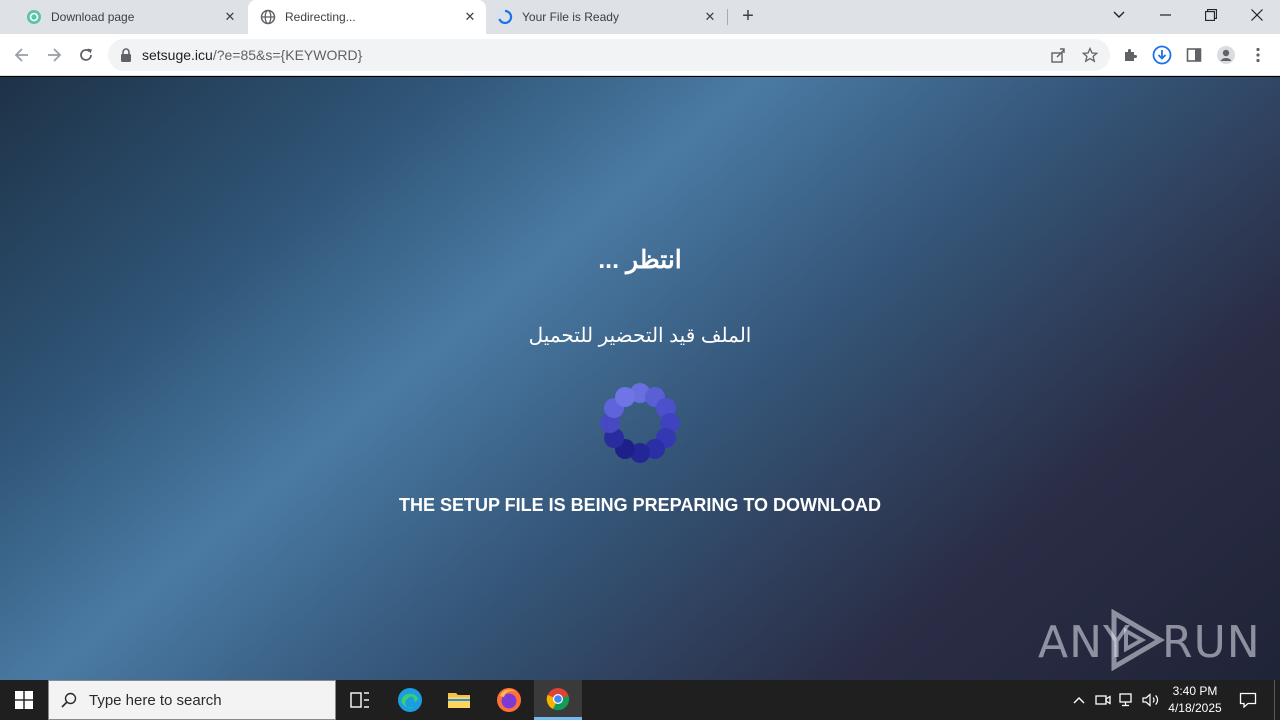  Describe the element at coordinates (640, 336) in the screenshot. I see `preparing-subheading: الملف قيد التحضير للتحميل` at that location.